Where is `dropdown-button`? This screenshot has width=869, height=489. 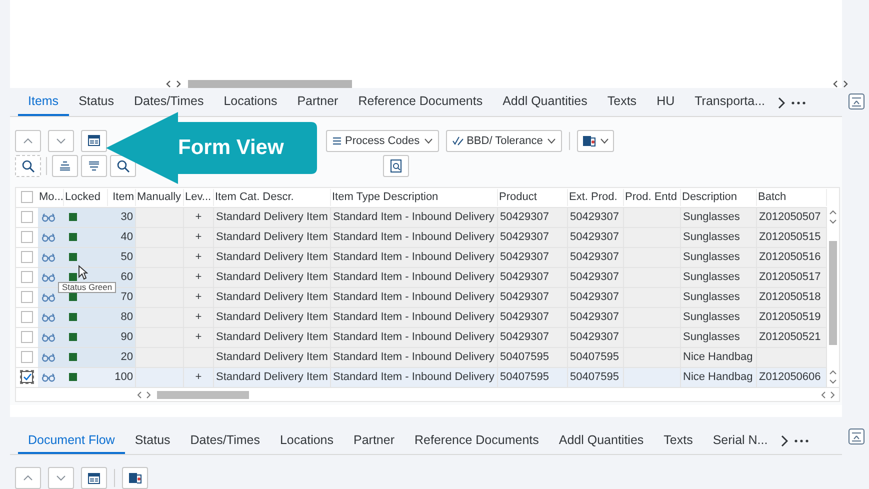
dropdown-button is located at coordinates (595, 141).